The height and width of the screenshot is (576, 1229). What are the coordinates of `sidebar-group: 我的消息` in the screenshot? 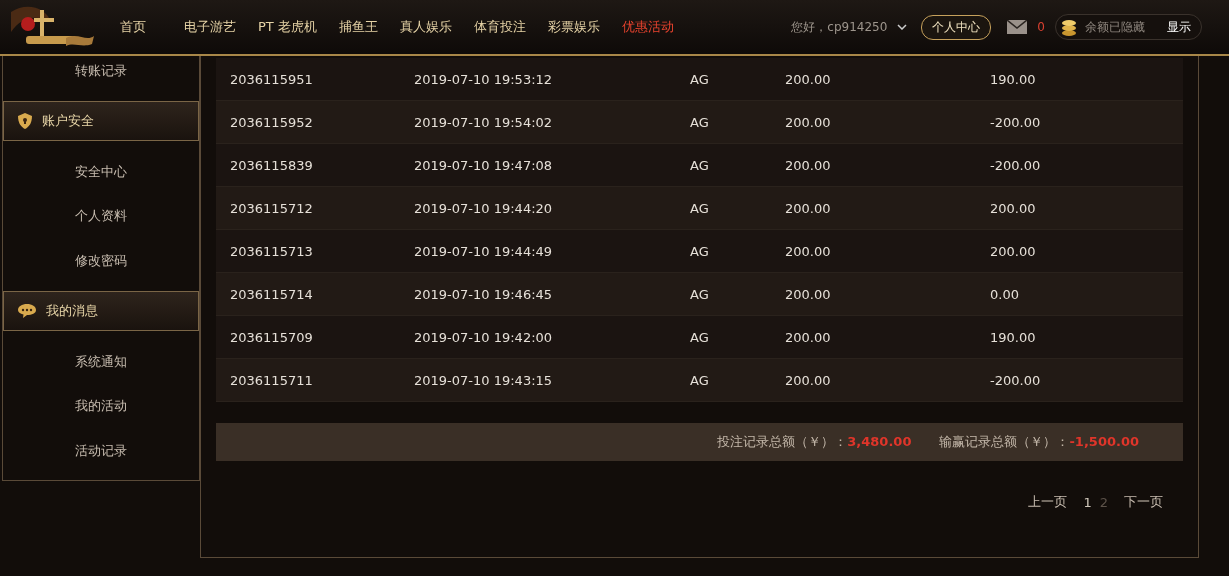 It's located at (101, 311).